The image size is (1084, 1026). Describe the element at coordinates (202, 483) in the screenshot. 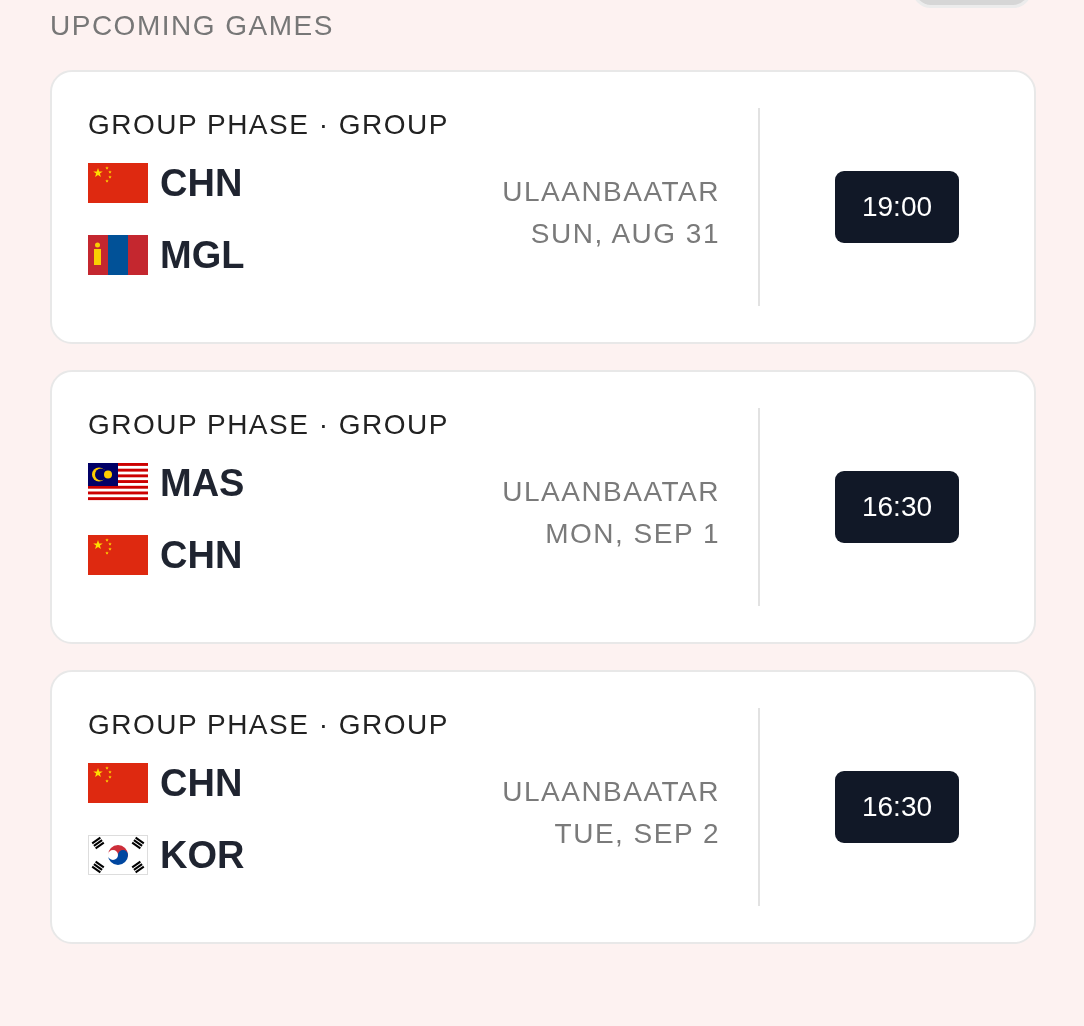

I see `team-code: MAS` at that location.